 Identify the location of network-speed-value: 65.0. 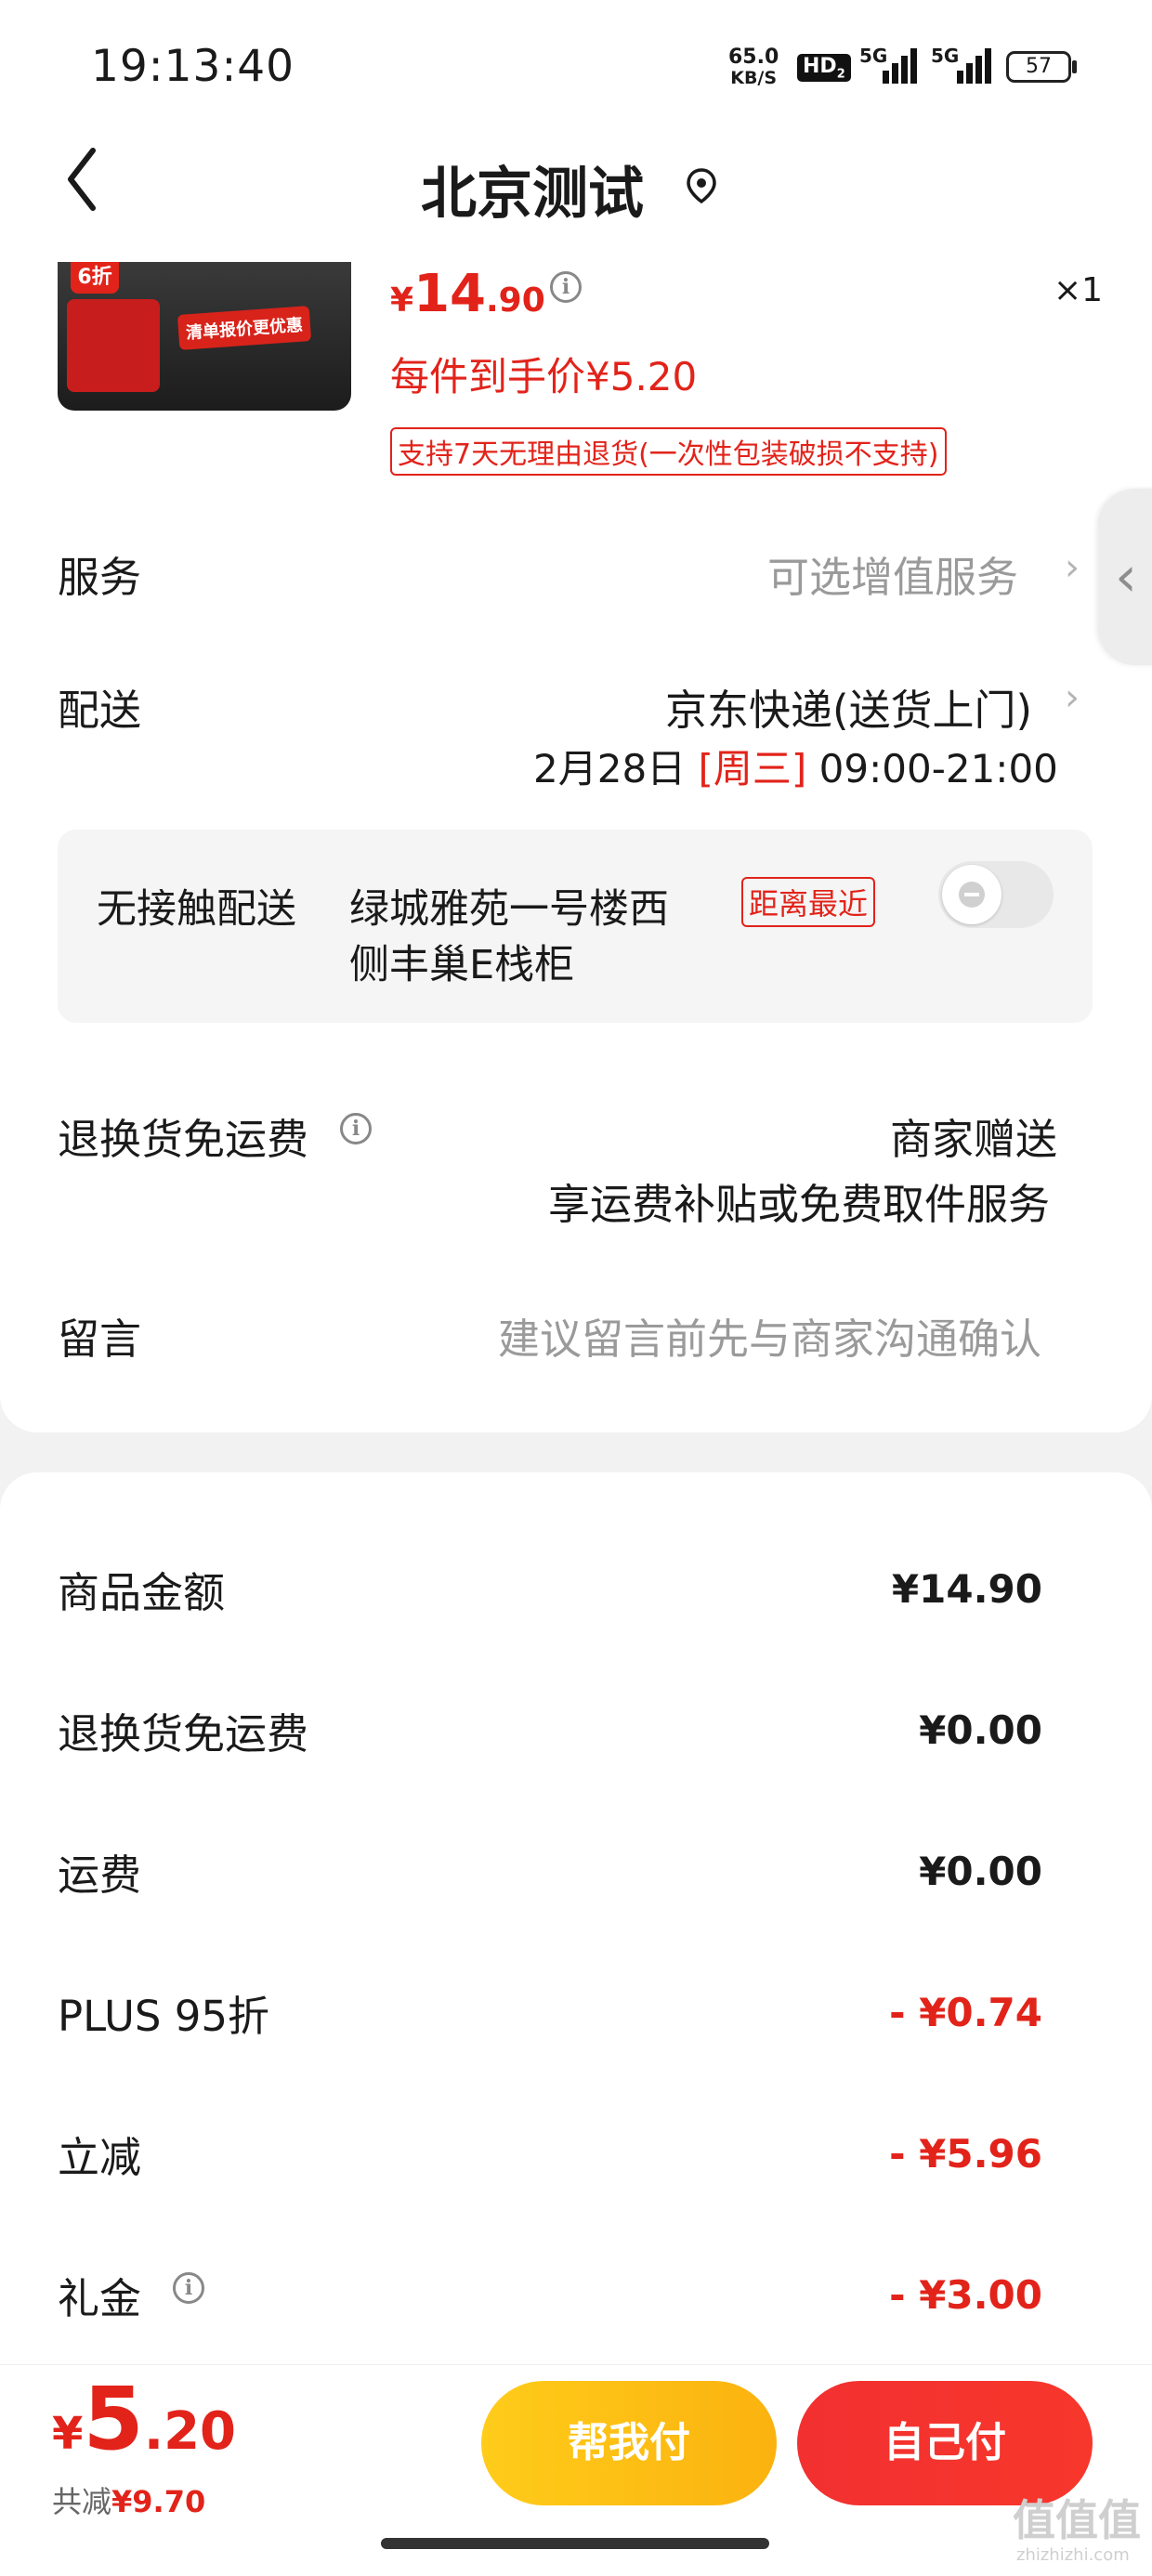
(753, 58).